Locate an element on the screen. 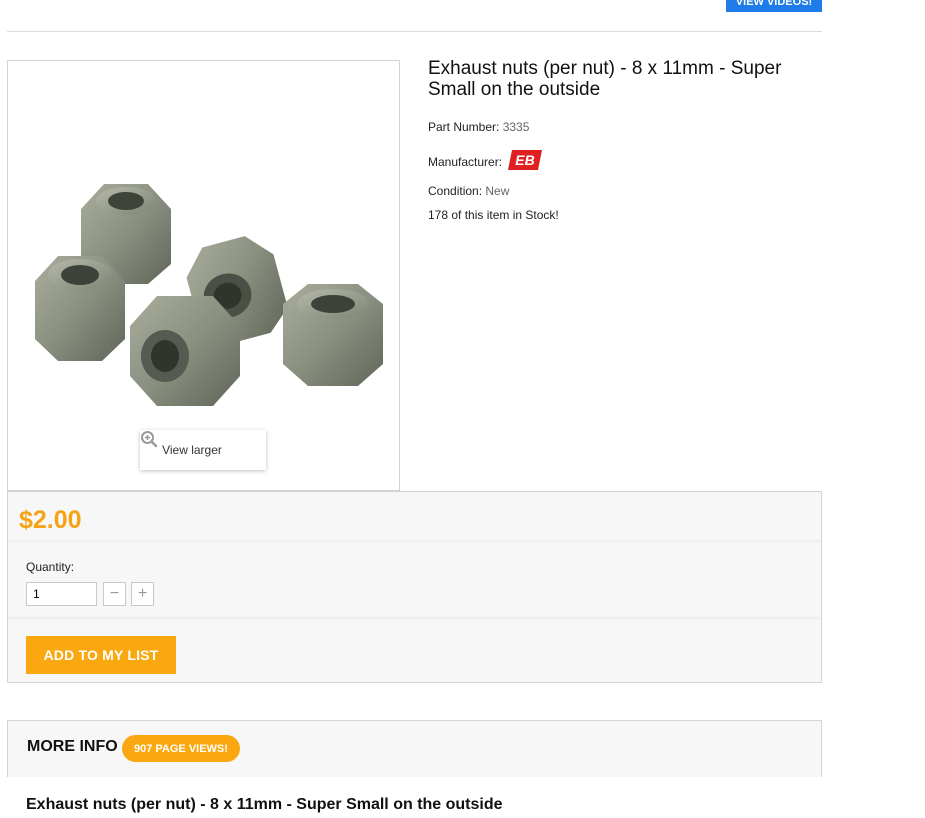  add-to-list-button: ADD TO MY LIST is located at coordinates (101, 655).